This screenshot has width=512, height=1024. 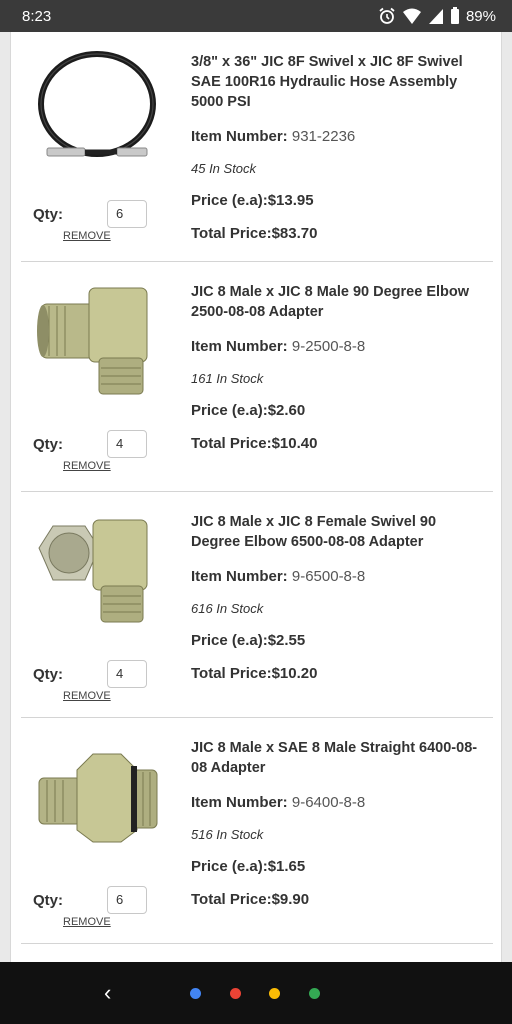 I want to click on status-time: 8:23, so click(x=37, y=16).